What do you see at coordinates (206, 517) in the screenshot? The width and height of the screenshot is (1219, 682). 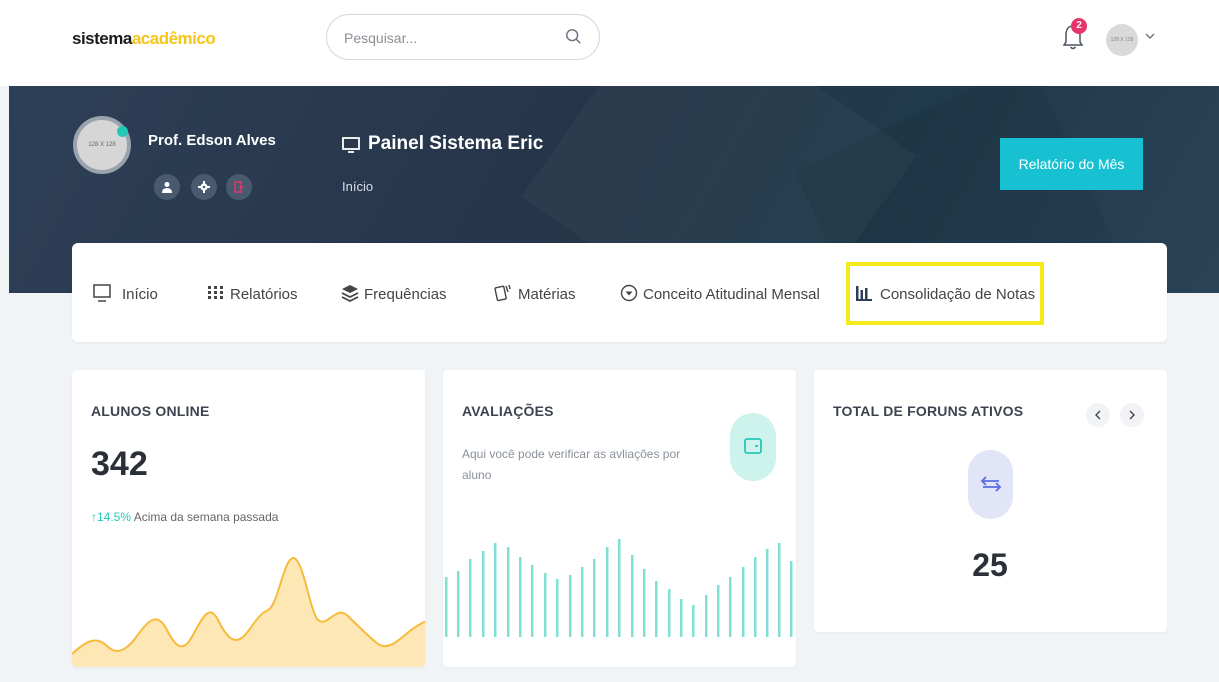 I see `delta-text: Acima da semana passada` at bounding box center [206, 517].